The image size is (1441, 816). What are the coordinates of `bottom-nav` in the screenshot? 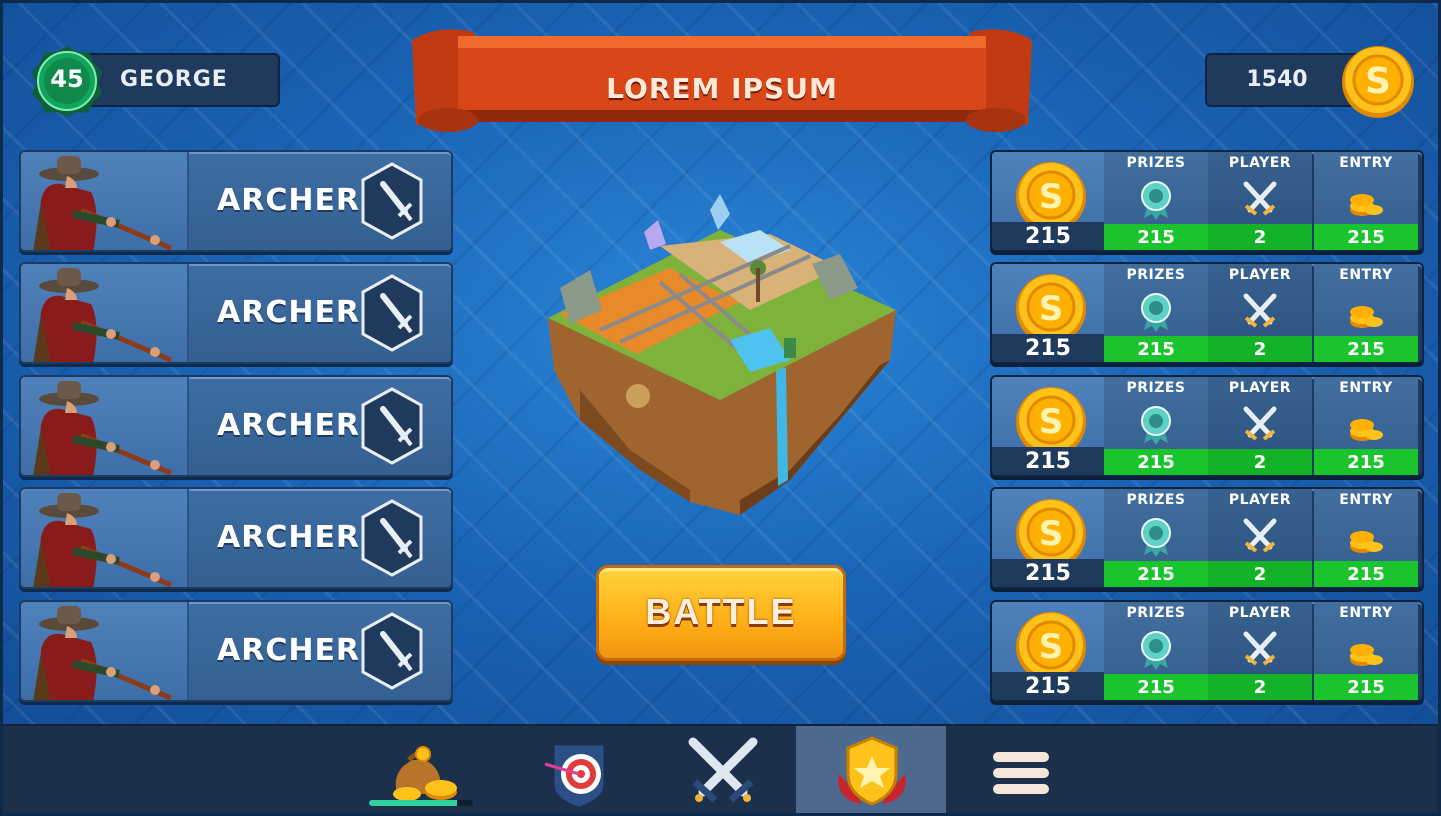 It's located at (720, 770).